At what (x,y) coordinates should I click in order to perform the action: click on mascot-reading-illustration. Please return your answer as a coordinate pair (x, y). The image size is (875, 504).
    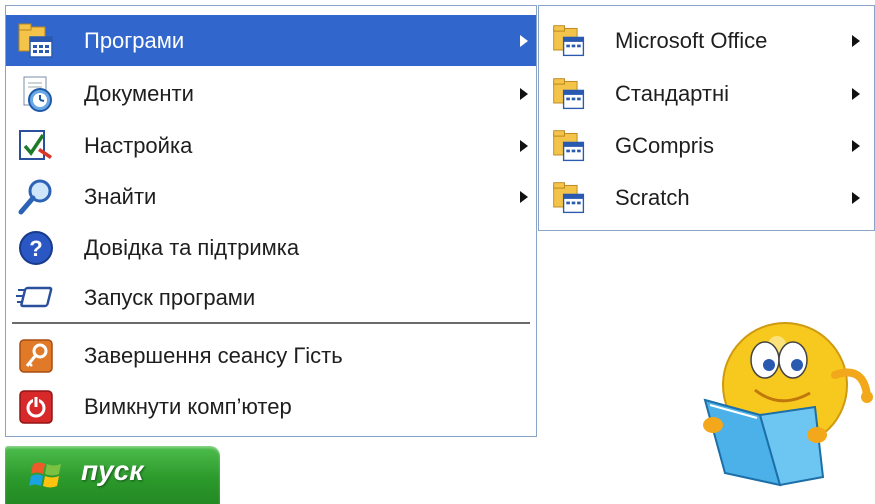
    Looking at the image, I should click on (788, 404).